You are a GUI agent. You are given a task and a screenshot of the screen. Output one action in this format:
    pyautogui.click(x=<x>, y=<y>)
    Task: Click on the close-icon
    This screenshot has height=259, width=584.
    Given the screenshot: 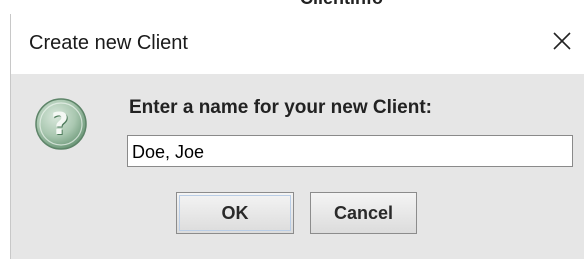 What is the action you would take?
    pyautogui.click(x=562, y=41)
    